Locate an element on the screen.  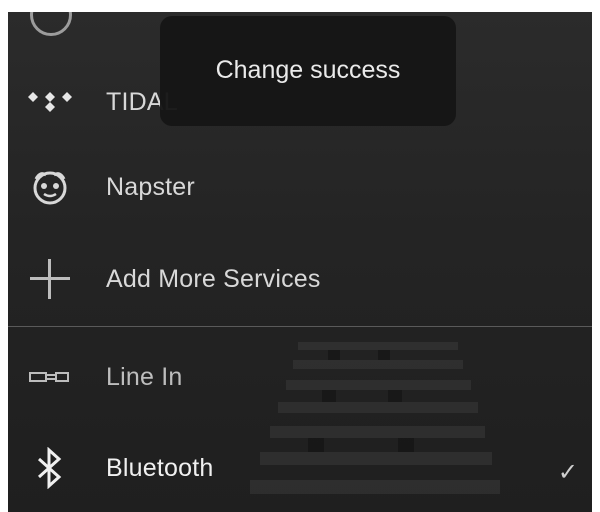
divider is located at coordinates (300, 326).